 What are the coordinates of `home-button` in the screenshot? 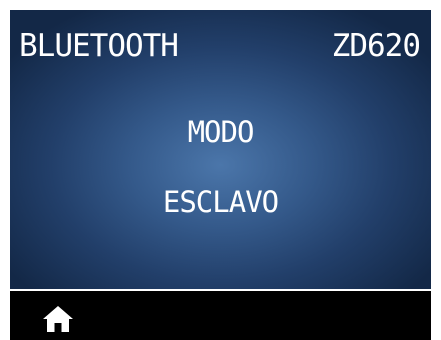 It's located at (58, 319).